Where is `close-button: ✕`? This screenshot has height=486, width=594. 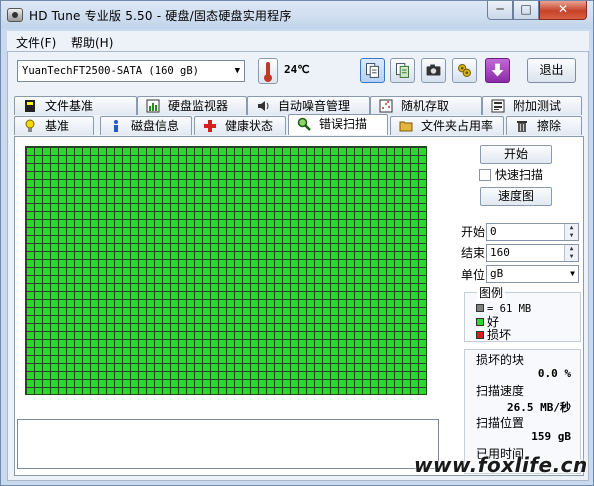
close-button: ✕ is located at coordinates (563, 10).